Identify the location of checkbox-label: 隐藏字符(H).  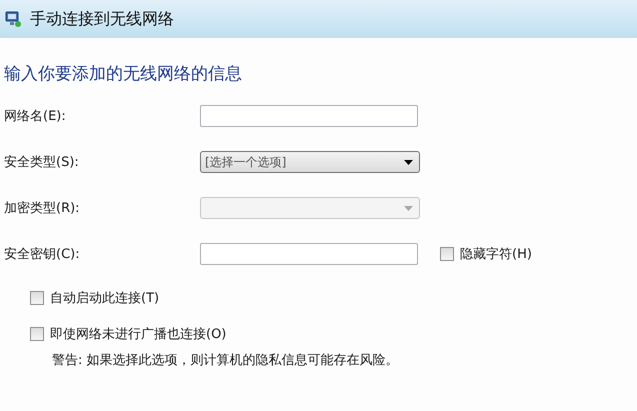
(496, 254).